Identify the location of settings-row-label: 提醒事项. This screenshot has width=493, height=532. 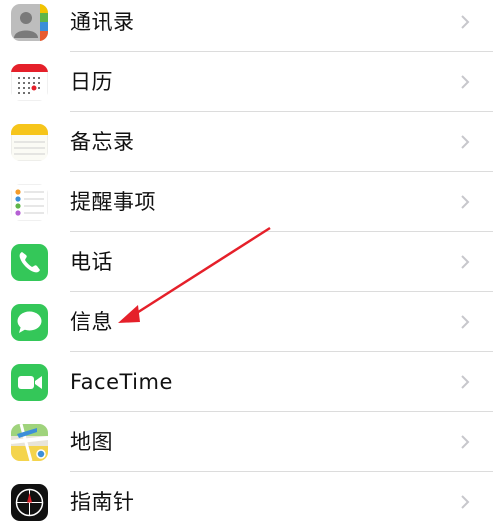
(113, 202).